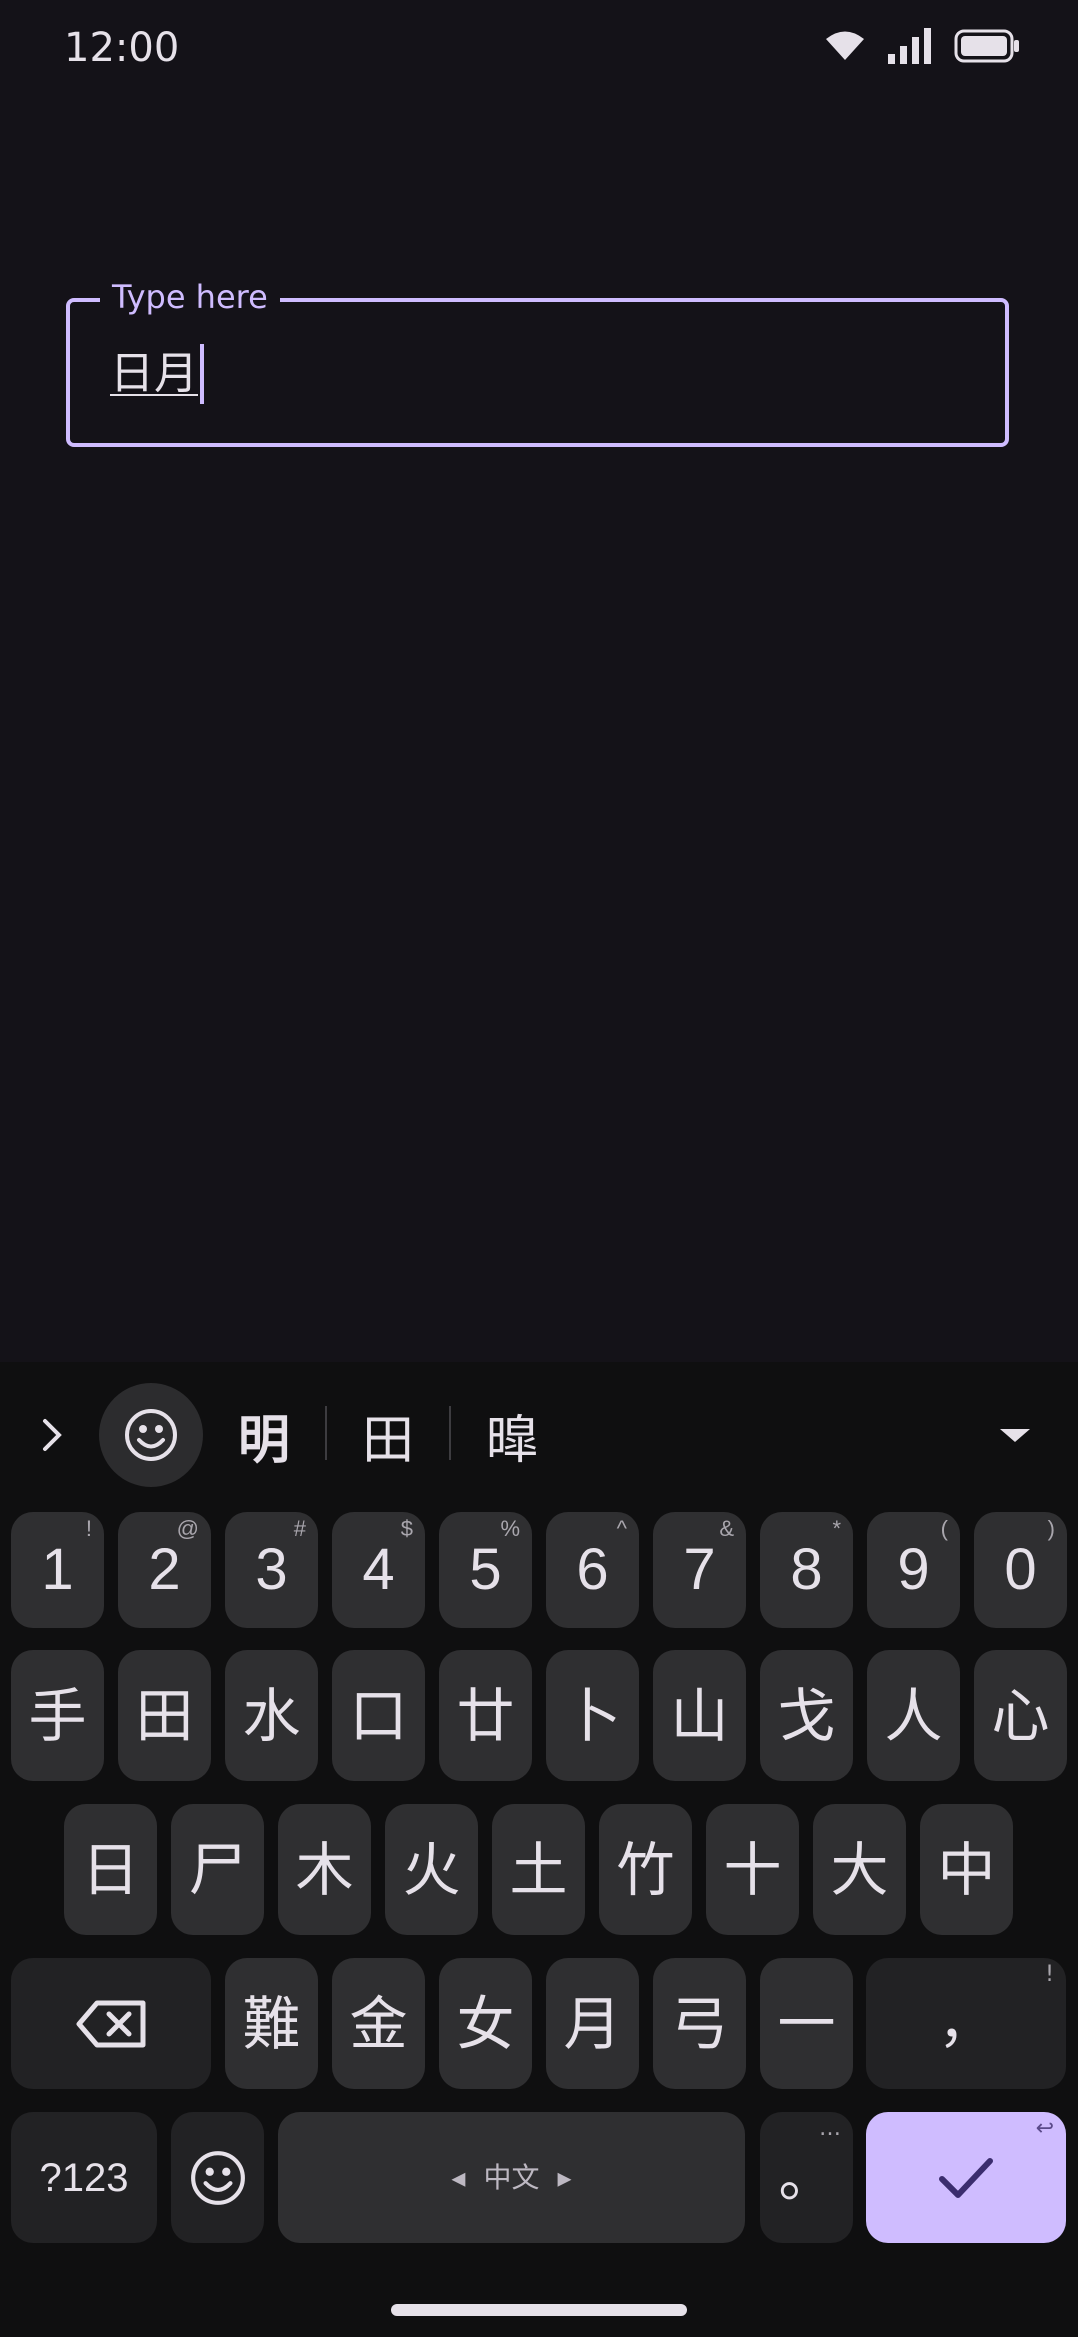 The height and width of the screenshot is (2337, 1078). Describe the element at coordinates (406, 1528) in the screenshot. I see `key-4-hint: $` at that location.